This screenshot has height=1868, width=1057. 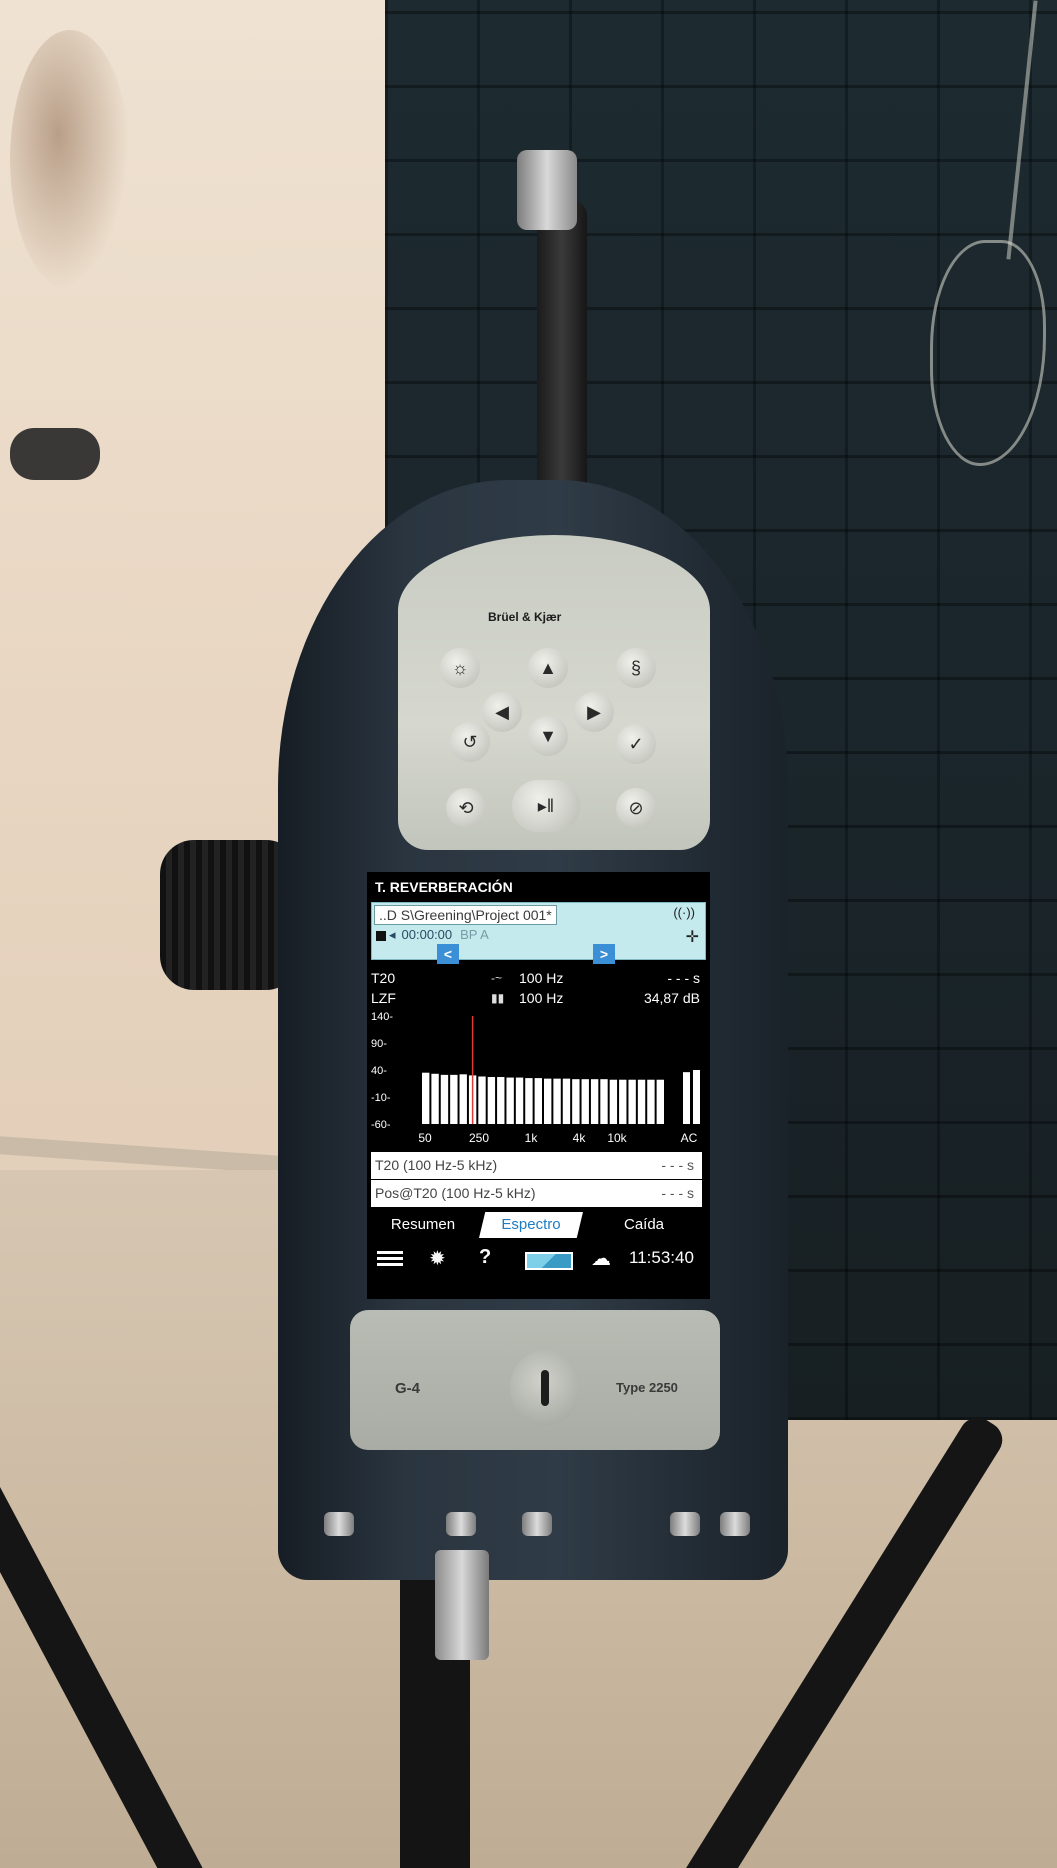 What do you see at coordinates (661, 1258) in the screenshot?
I see `clock: 11:53:40` at bounding box center [661, 1258].